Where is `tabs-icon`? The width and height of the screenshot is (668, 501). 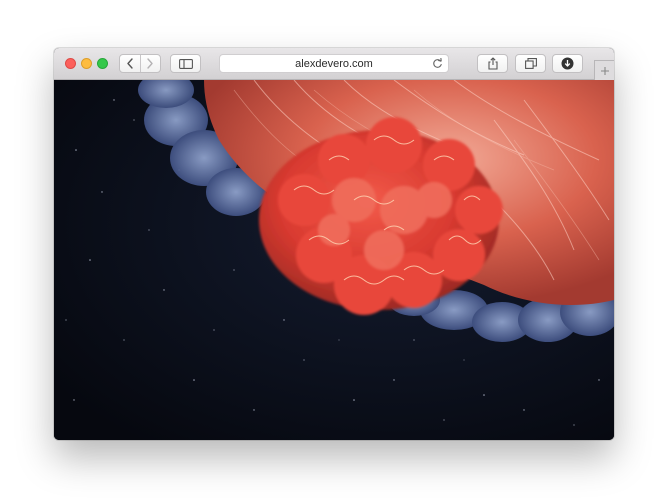 tabs-icon is located at coordinates (530, 63).